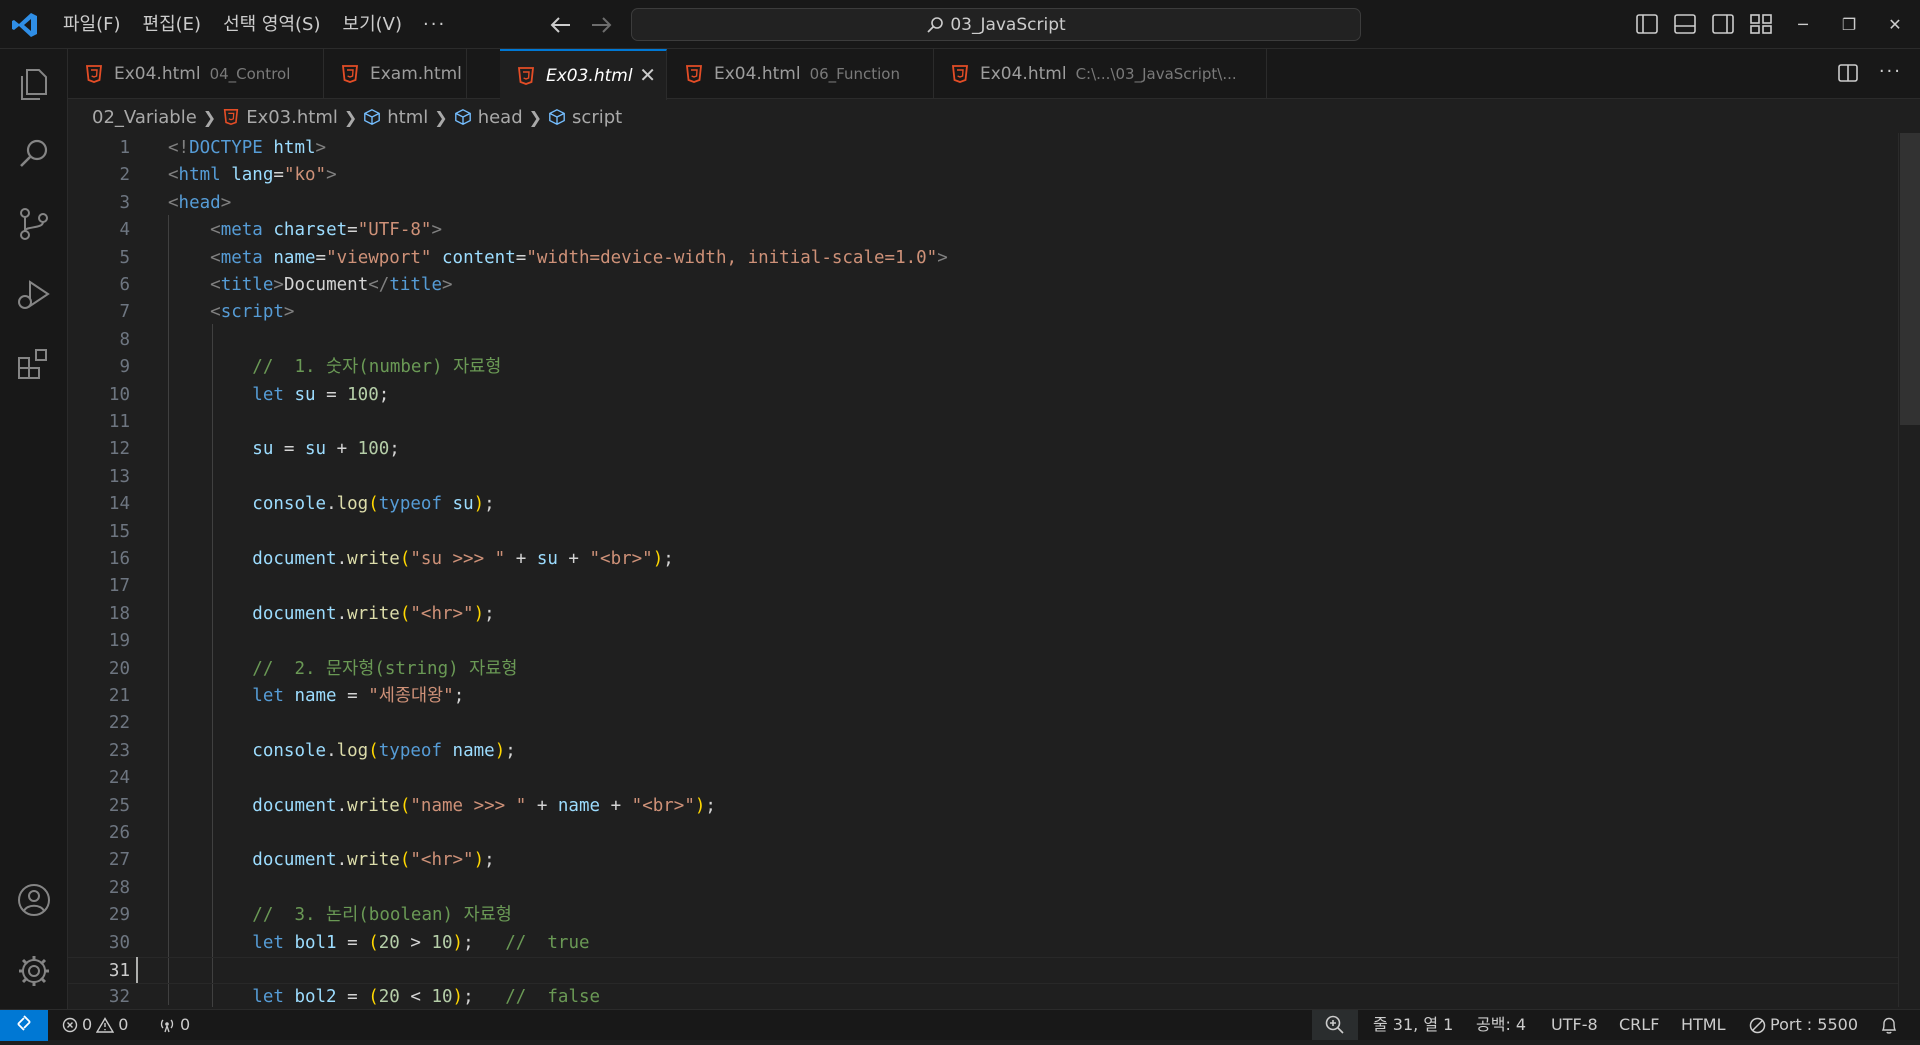 This screenshot has width=1920, height=1045. What do you see at coordinates (34, 971) in the screenshot?
I see `settings-gear-icon` at bounding box center [34, 971].